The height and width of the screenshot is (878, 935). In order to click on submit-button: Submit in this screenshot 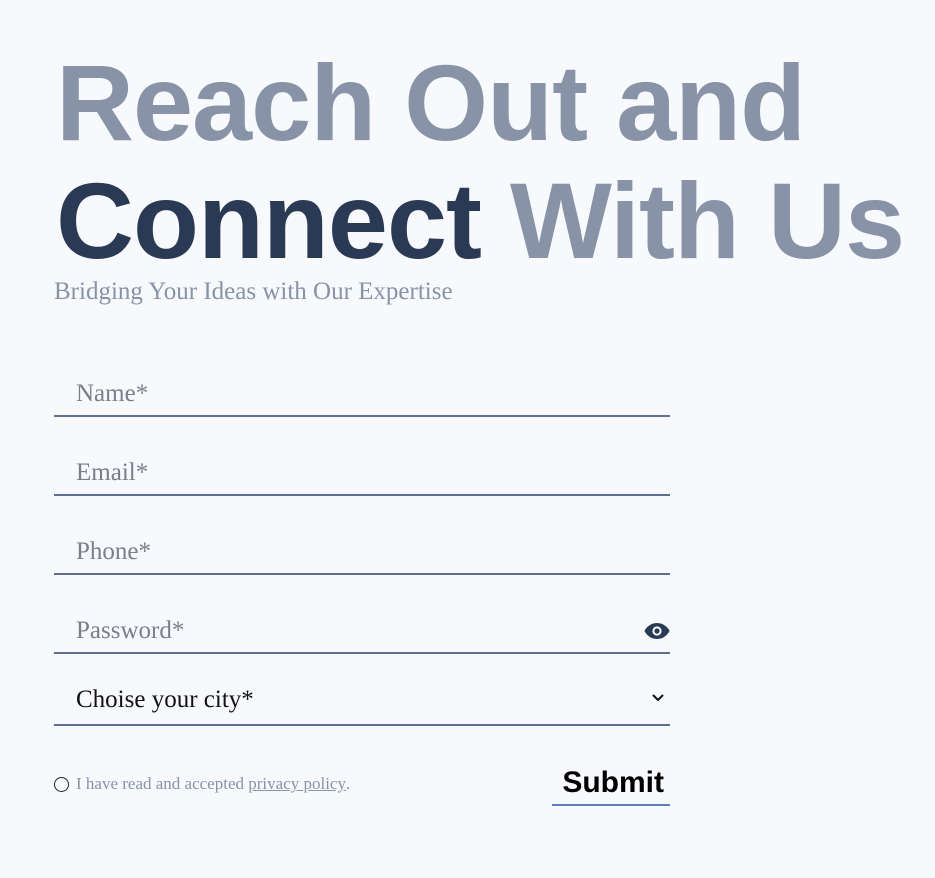, I will do `click(611, 784)`.